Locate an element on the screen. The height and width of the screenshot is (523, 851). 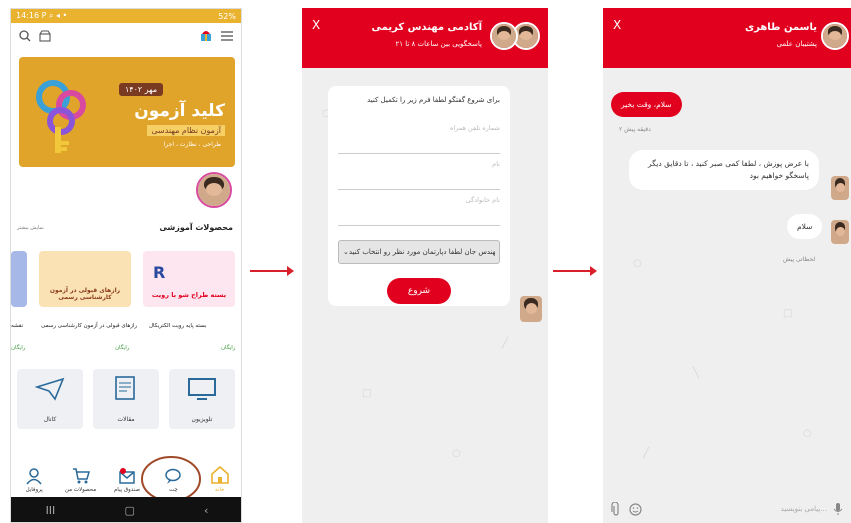
home-icon is located at coordinates (219, 474).